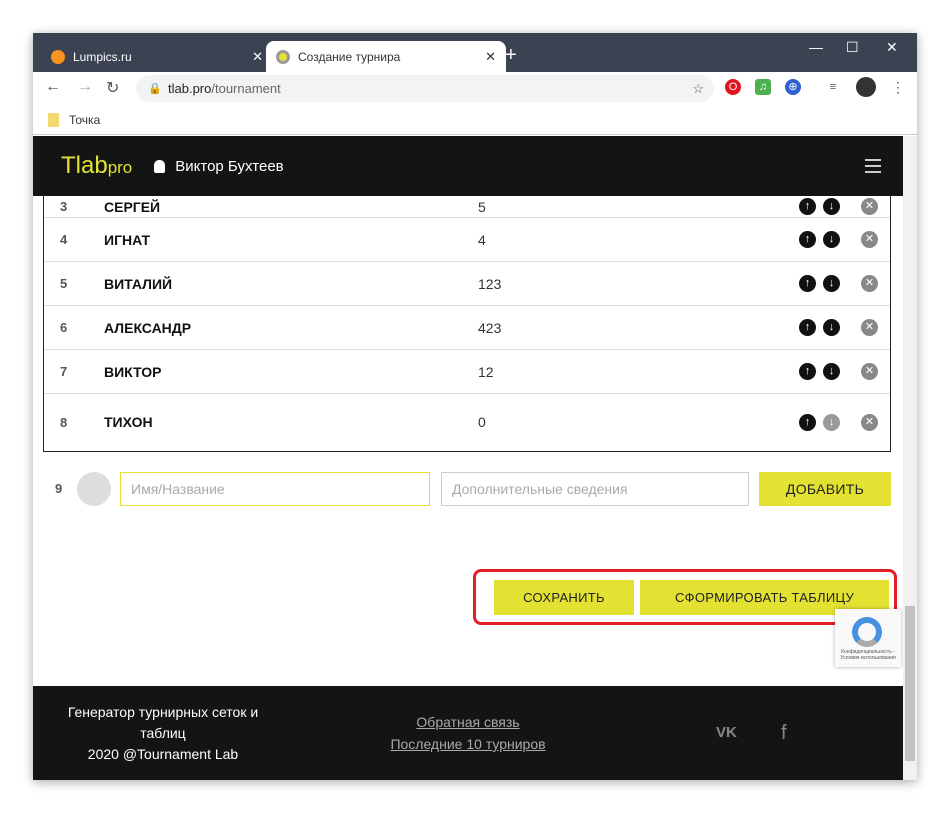 Image resolution: width=950 pixels, height=813 pixels. Describe the element at coordinates (852, 47) in the screenshot. I see `maximize-icon: ☐` at that location.